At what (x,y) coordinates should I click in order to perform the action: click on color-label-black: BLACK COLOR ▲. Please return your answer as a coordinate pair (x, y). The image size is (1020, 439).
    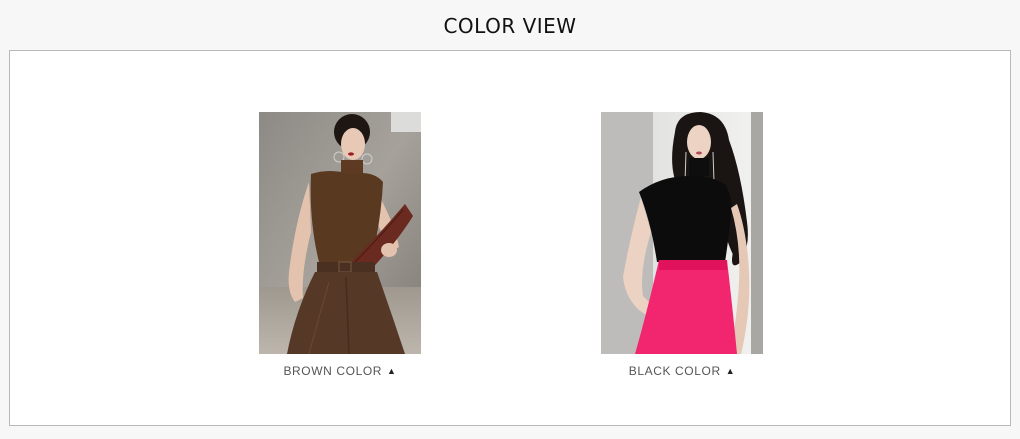
    Looking at the image, I should click on (682, 371).